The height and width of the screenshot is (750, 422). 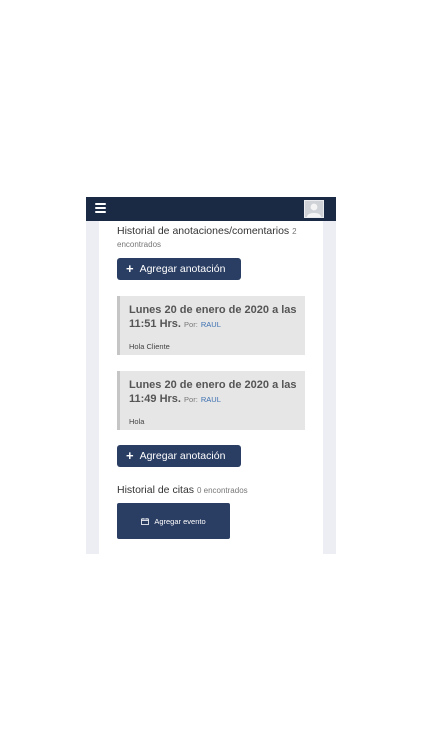 I want to click on calendar-icon, so click(x=145, y=521).